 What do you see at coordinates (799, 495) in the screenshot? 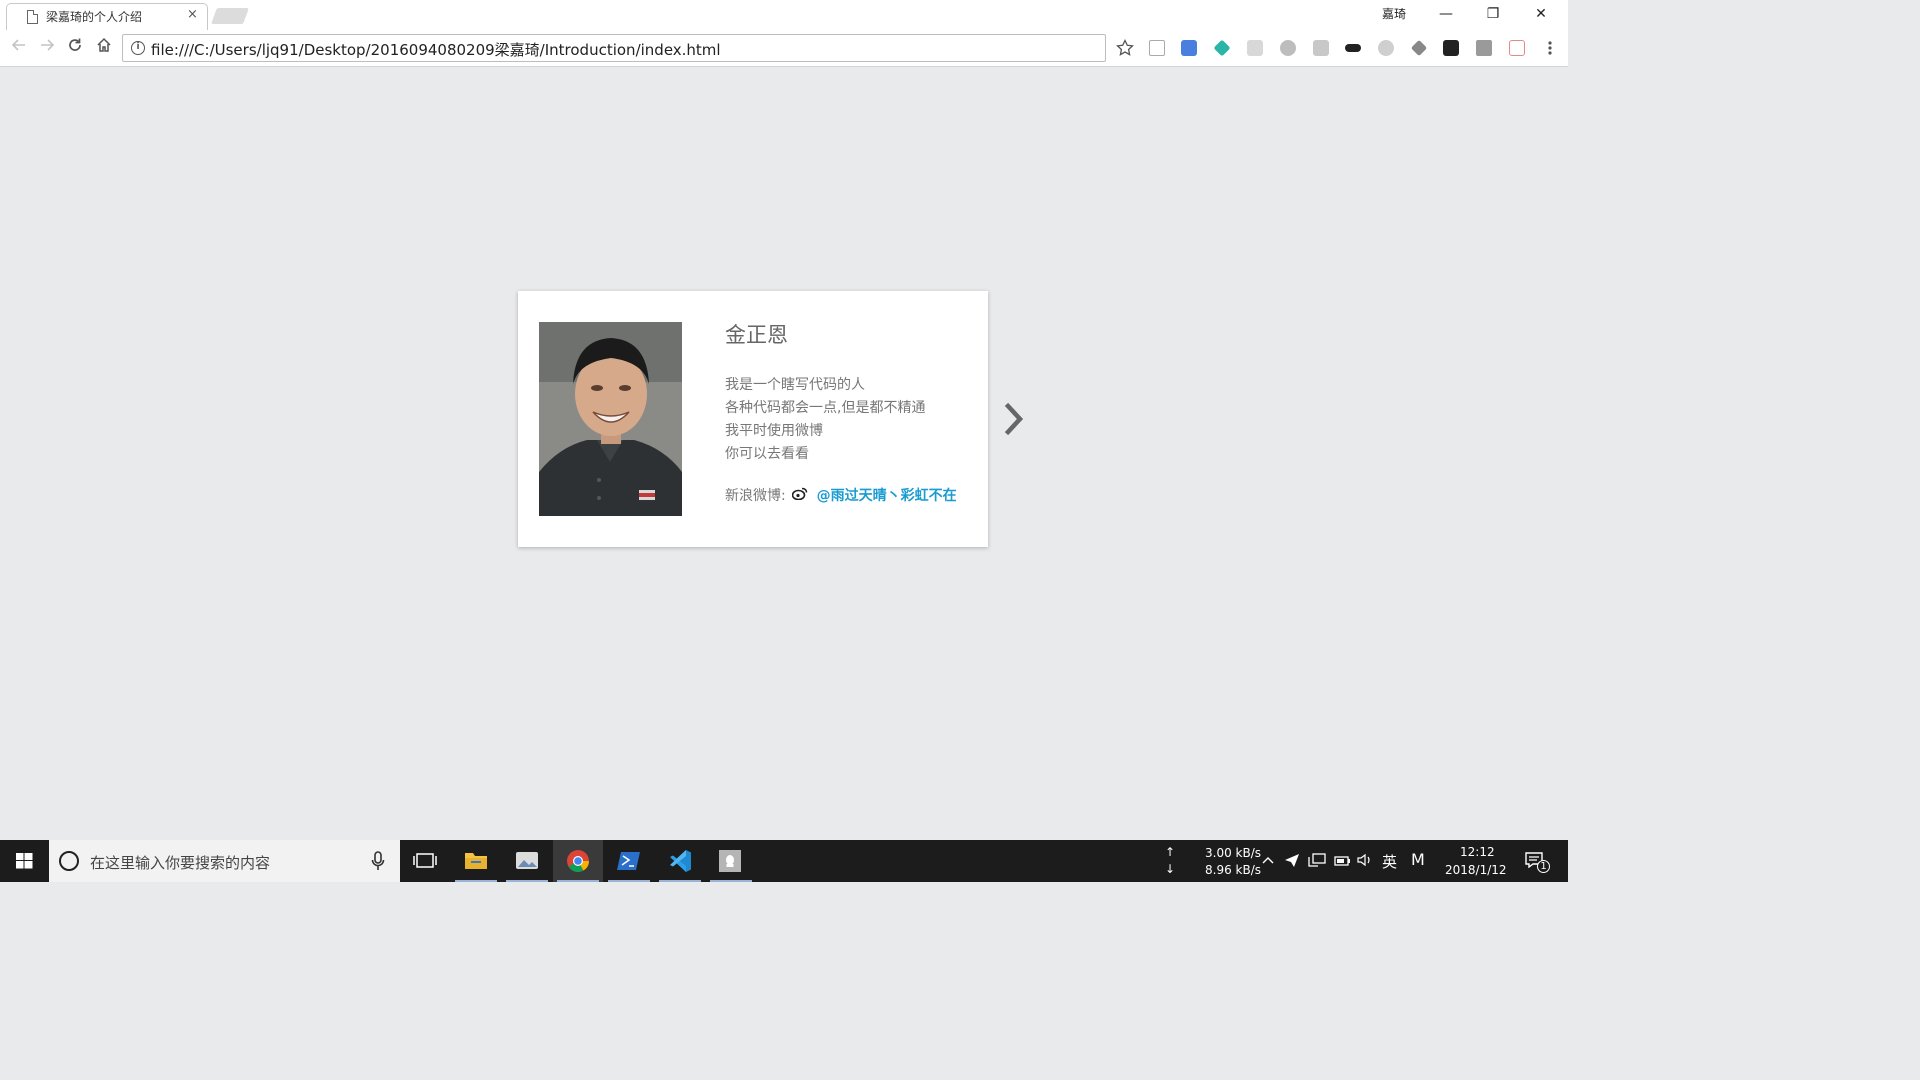
I see `weibo-icon` at bounding box center [799, 495].